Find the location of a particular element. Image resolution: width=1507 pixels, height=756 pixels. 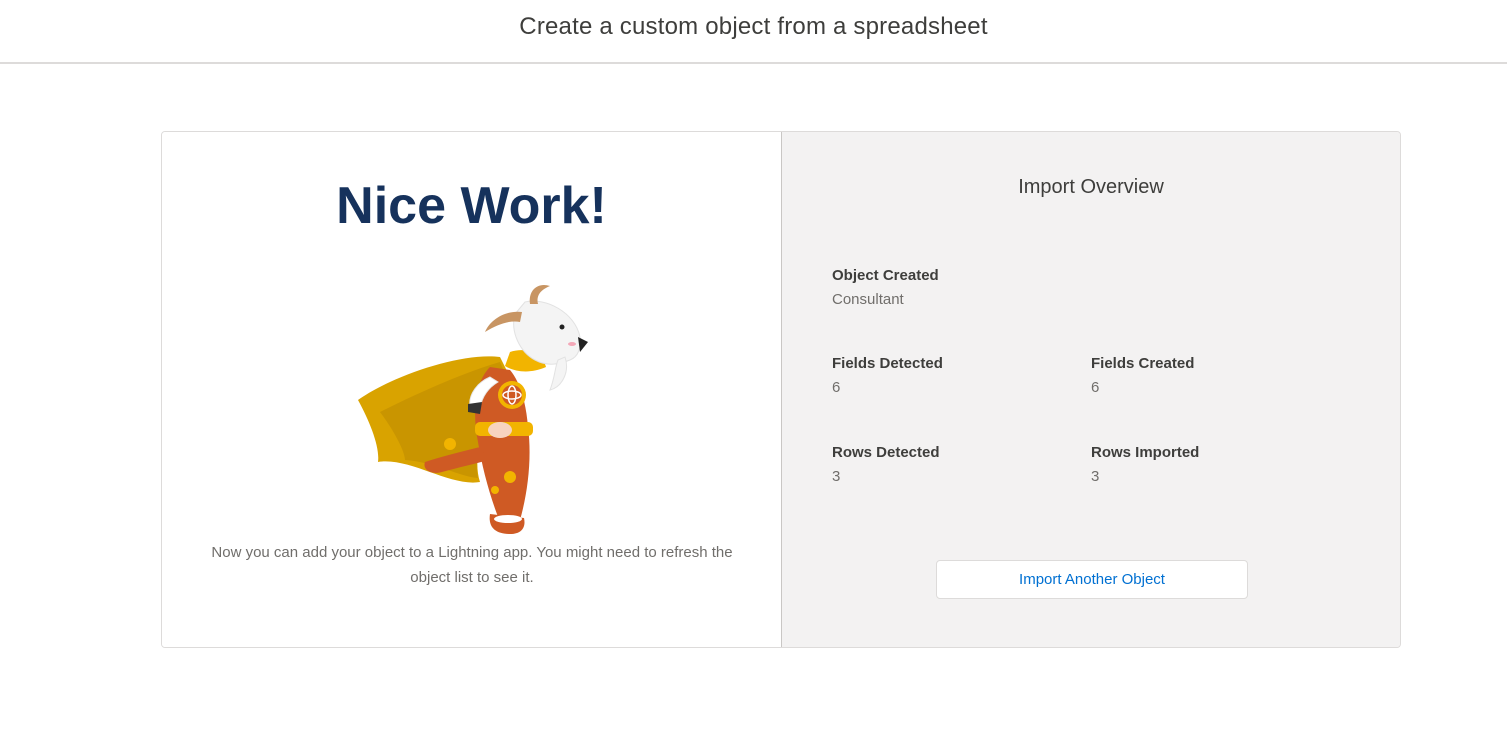

overview-title: Import Overview is located at coordinates (1091, 187).